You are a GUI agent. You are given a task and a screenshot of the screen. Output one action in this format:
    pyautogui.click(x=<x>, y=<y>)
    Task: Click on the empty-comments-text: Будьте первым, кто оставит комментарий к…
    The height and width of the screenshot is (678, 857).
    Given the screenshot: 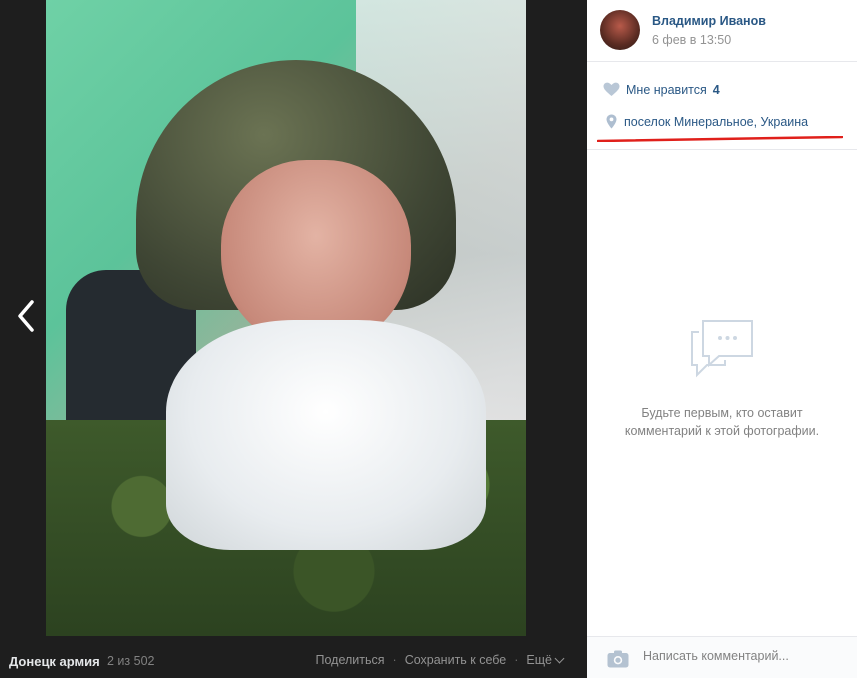 What is the action you would take?
    pyautogui.click(x=722, y=422)
    